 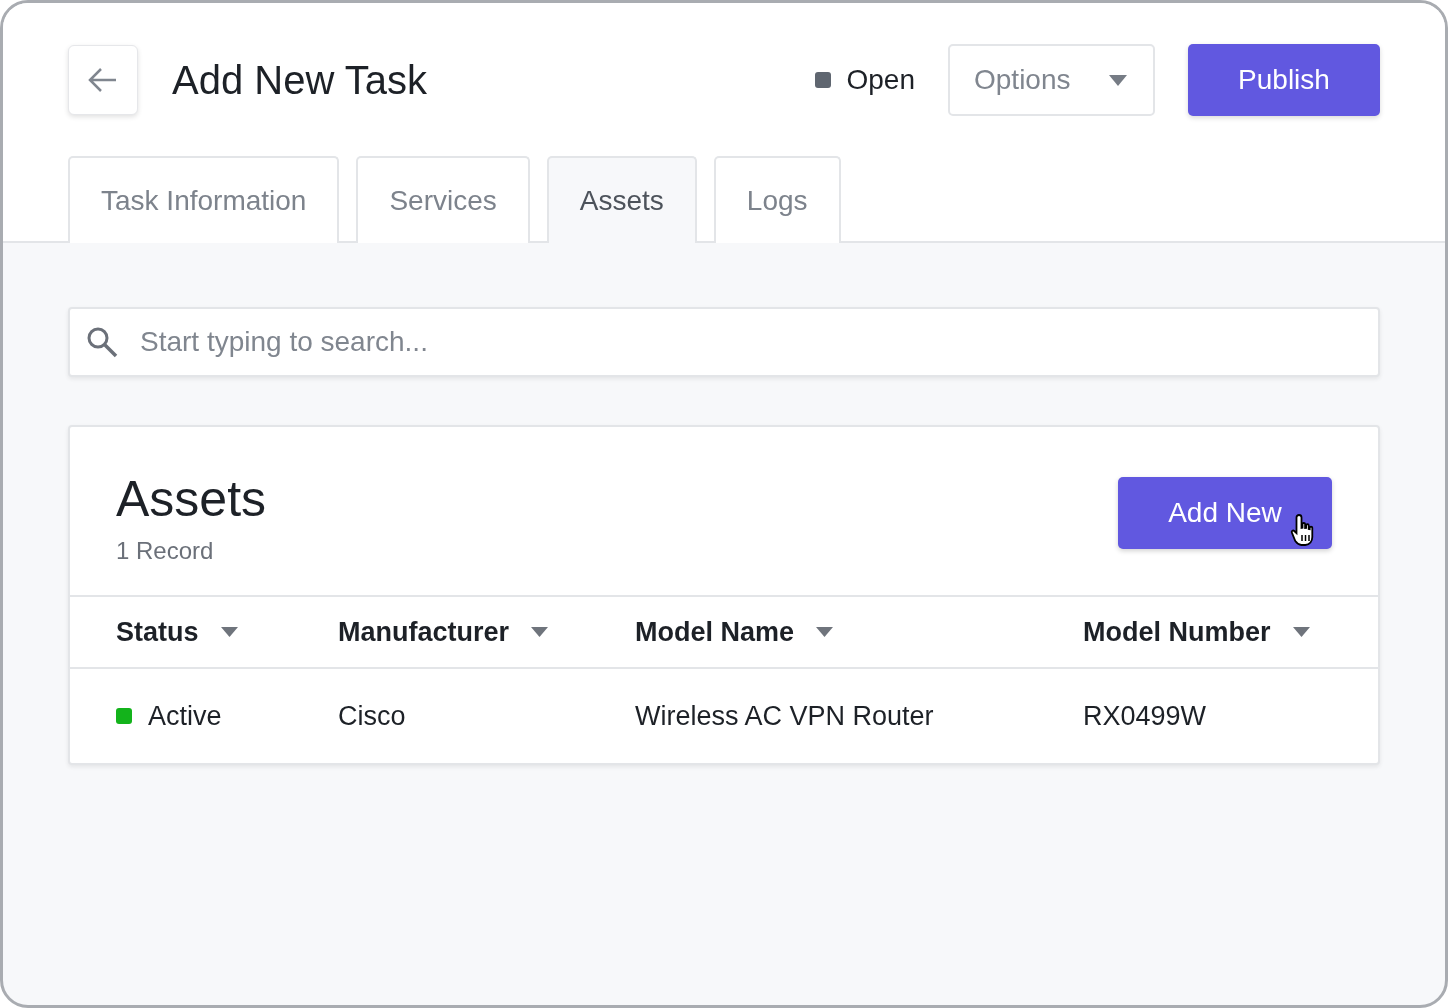 I want to click on status-label: Open, so click(x=880, y=80).